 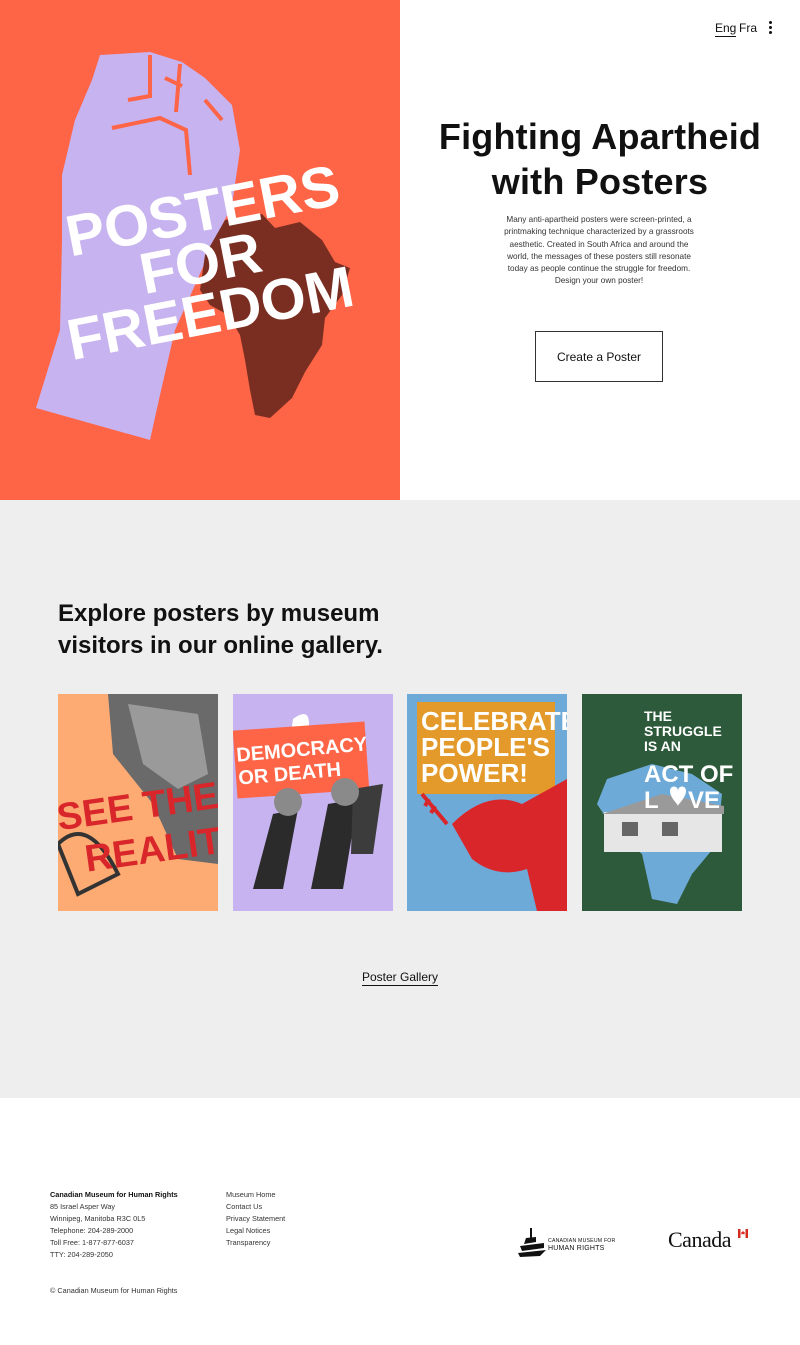 I want to click on footer-link-legal-notices: Legal Notices, so click(x=255, y=1231).